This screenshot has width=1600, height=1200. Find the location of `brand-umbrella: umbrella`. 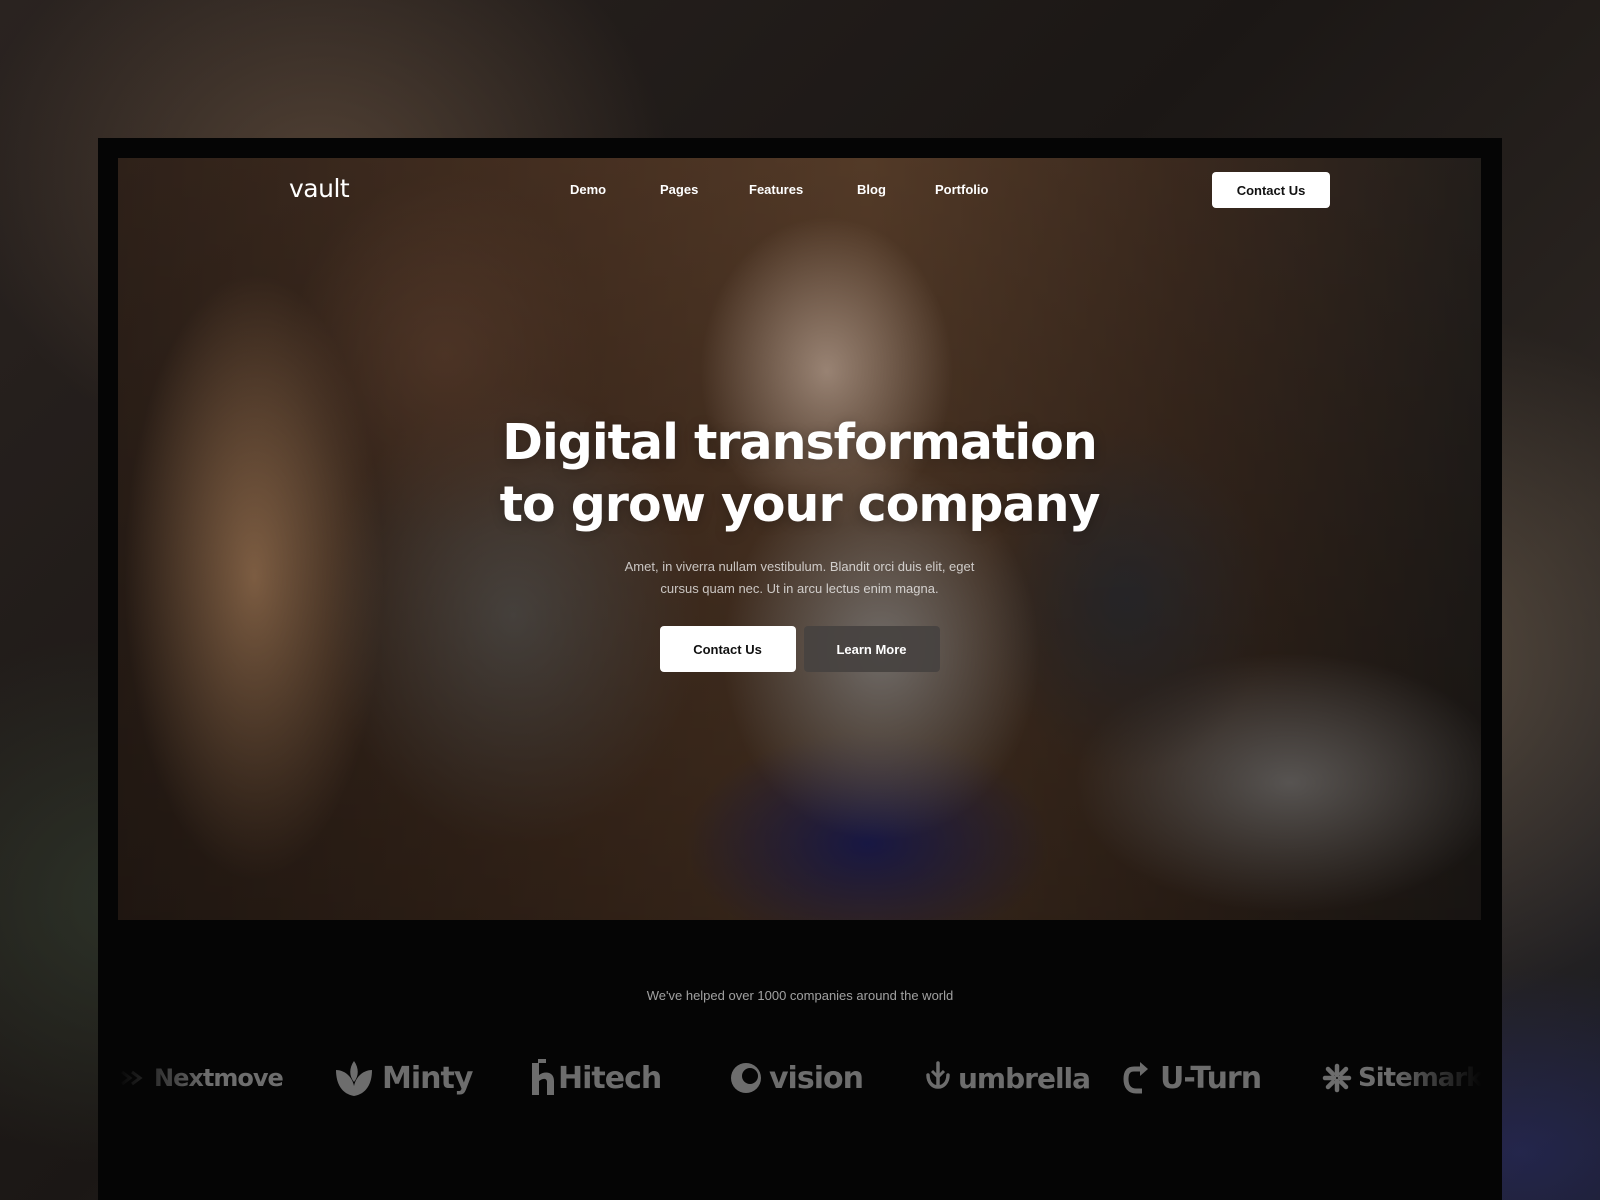

brand-umbrella: umbrella is located at coordinates (1007, 1078).